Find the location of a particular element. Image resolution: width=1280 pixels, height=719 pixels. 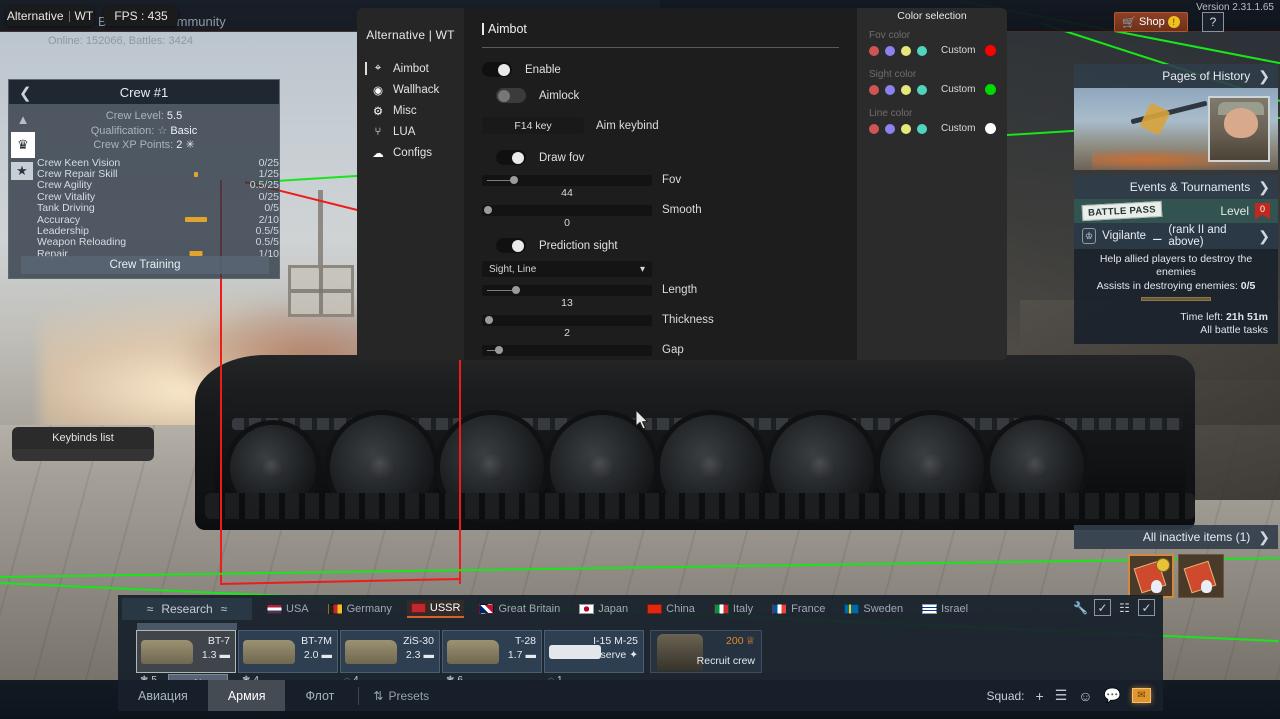

smooth-slider is located at coordinates (567, 210).